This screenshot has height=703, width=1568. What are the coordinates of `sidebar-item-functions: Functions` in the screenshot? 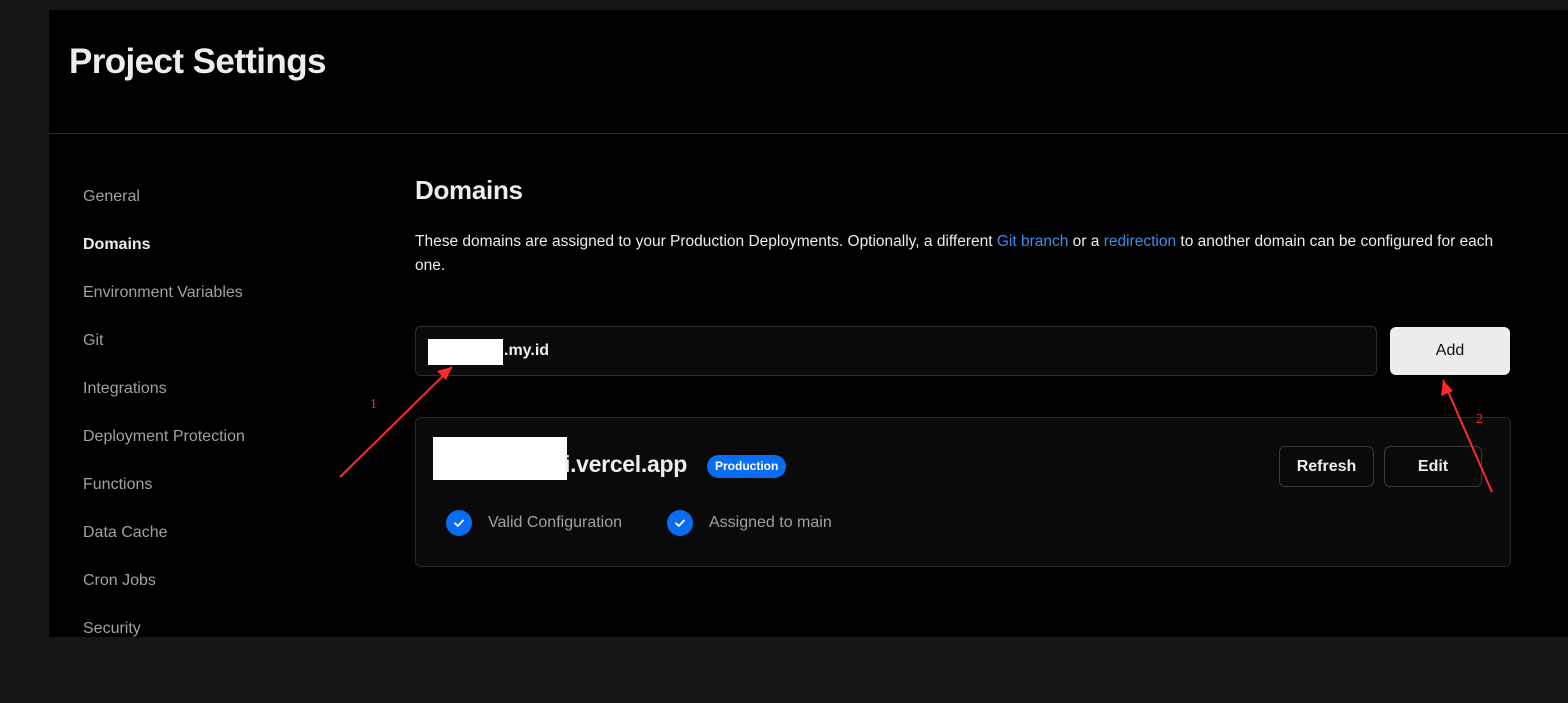 It's located at (233, 485).